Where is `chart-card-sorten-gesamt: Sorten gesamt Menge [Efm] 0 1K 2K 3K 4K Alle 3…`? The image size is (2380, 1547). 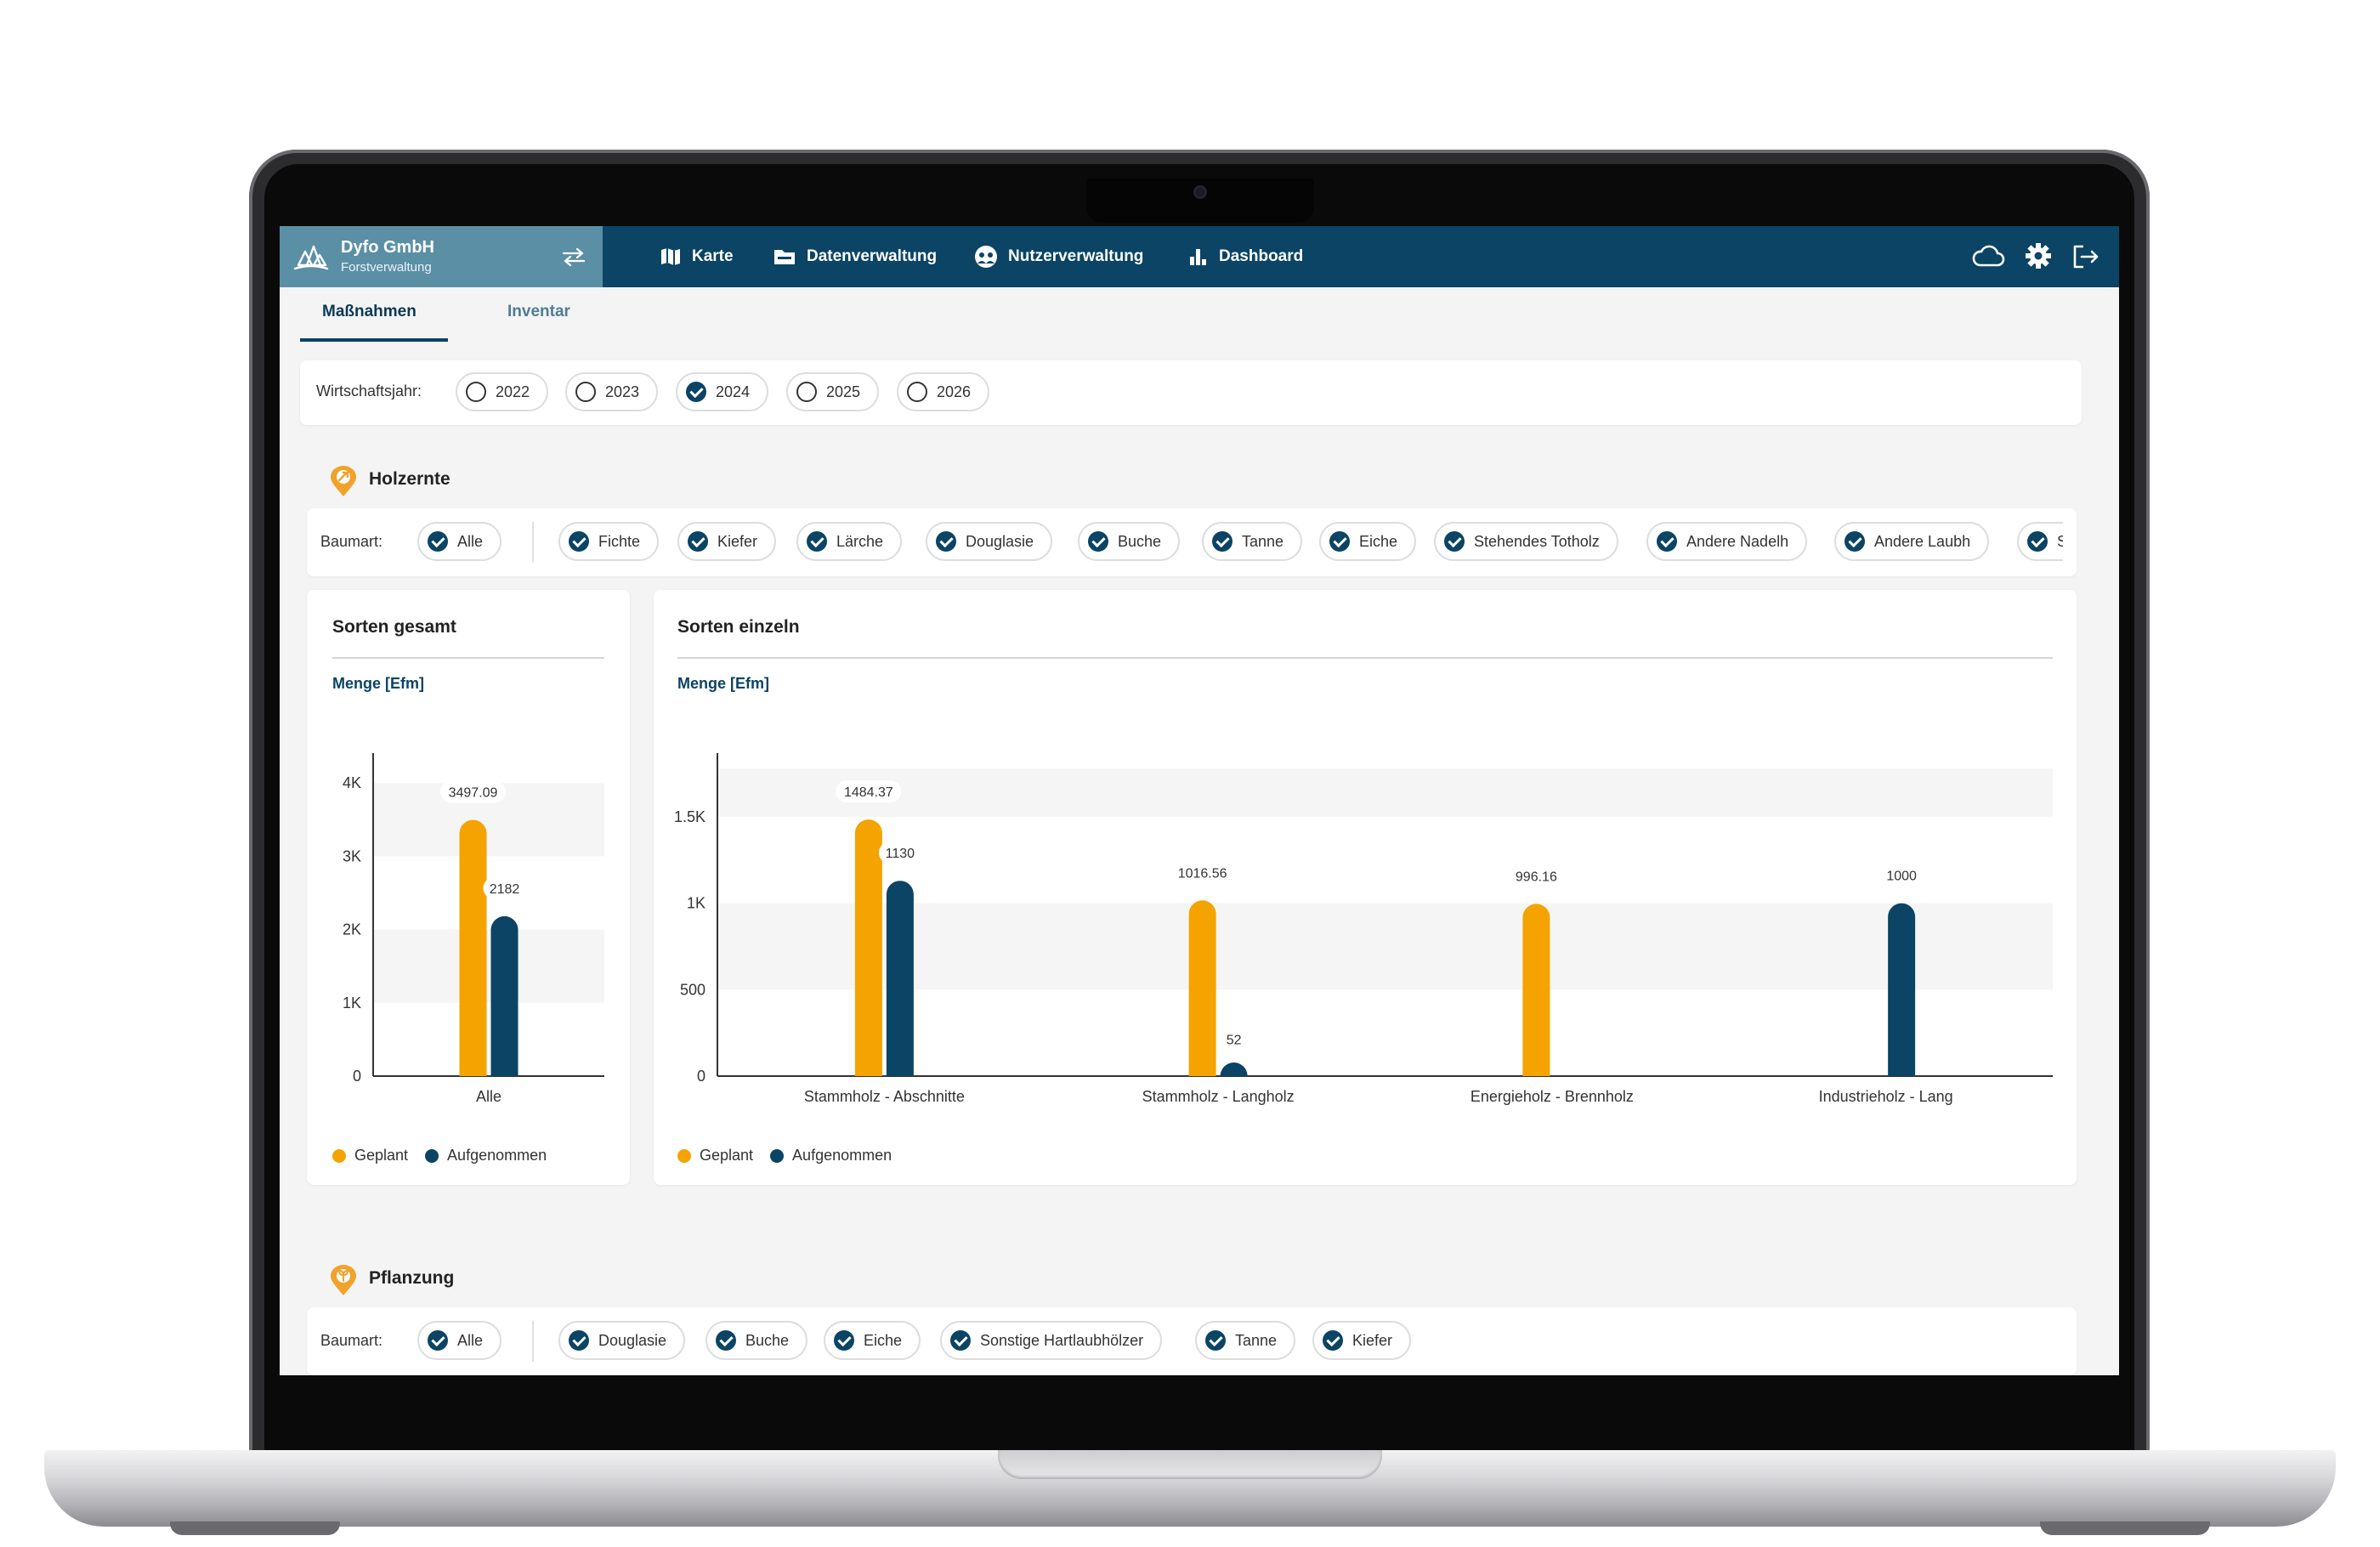 chart-card-sorten-gesamt: Sorten gesamt Menge [Efm] 0 1K 2K 3K 4K Alle 3… is located at coordinates (469, 888).